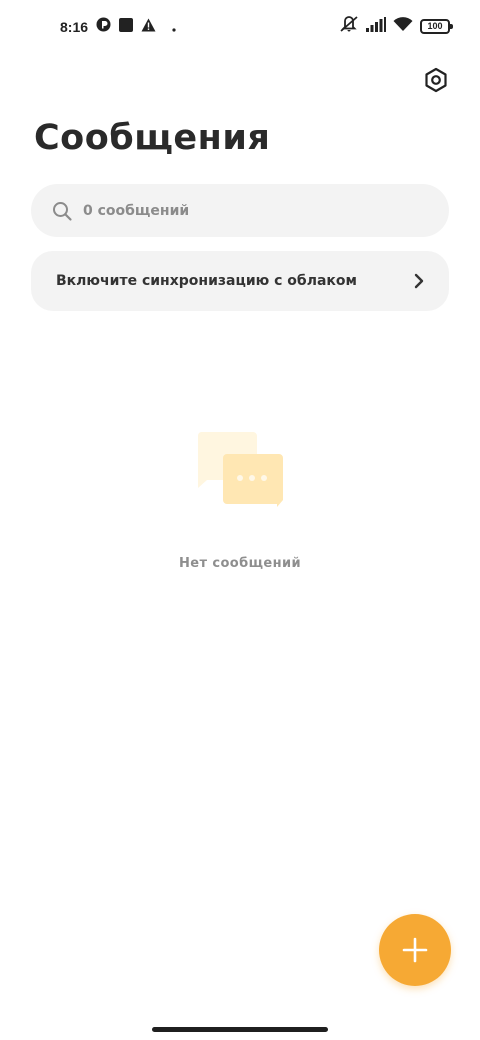 The height and width of the screenshot is (1040, 480). What do you see at coordinates (74, 26) in the screenshot?
I see `status-time: 8:16` at bounding box center [74, 26].